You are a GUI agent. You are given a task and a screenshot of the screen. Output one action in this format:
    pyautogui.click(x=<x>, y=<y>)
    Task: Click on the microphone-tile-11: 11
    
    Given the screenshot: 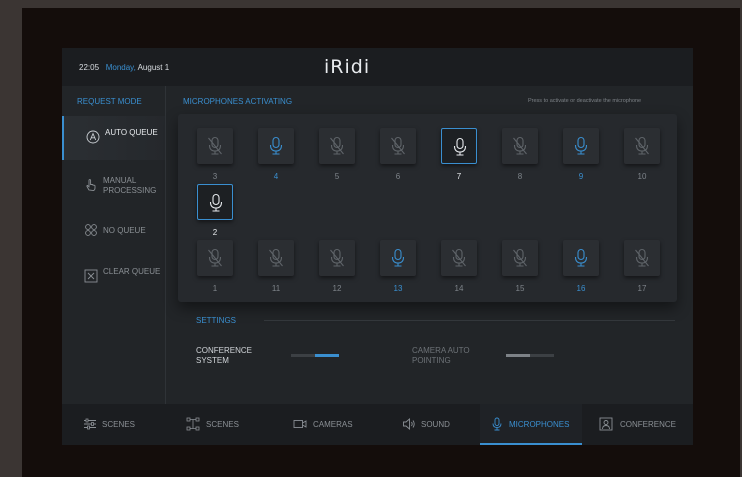 What is the action you would take?
    pyautogui.click(x=276, y=266)
    